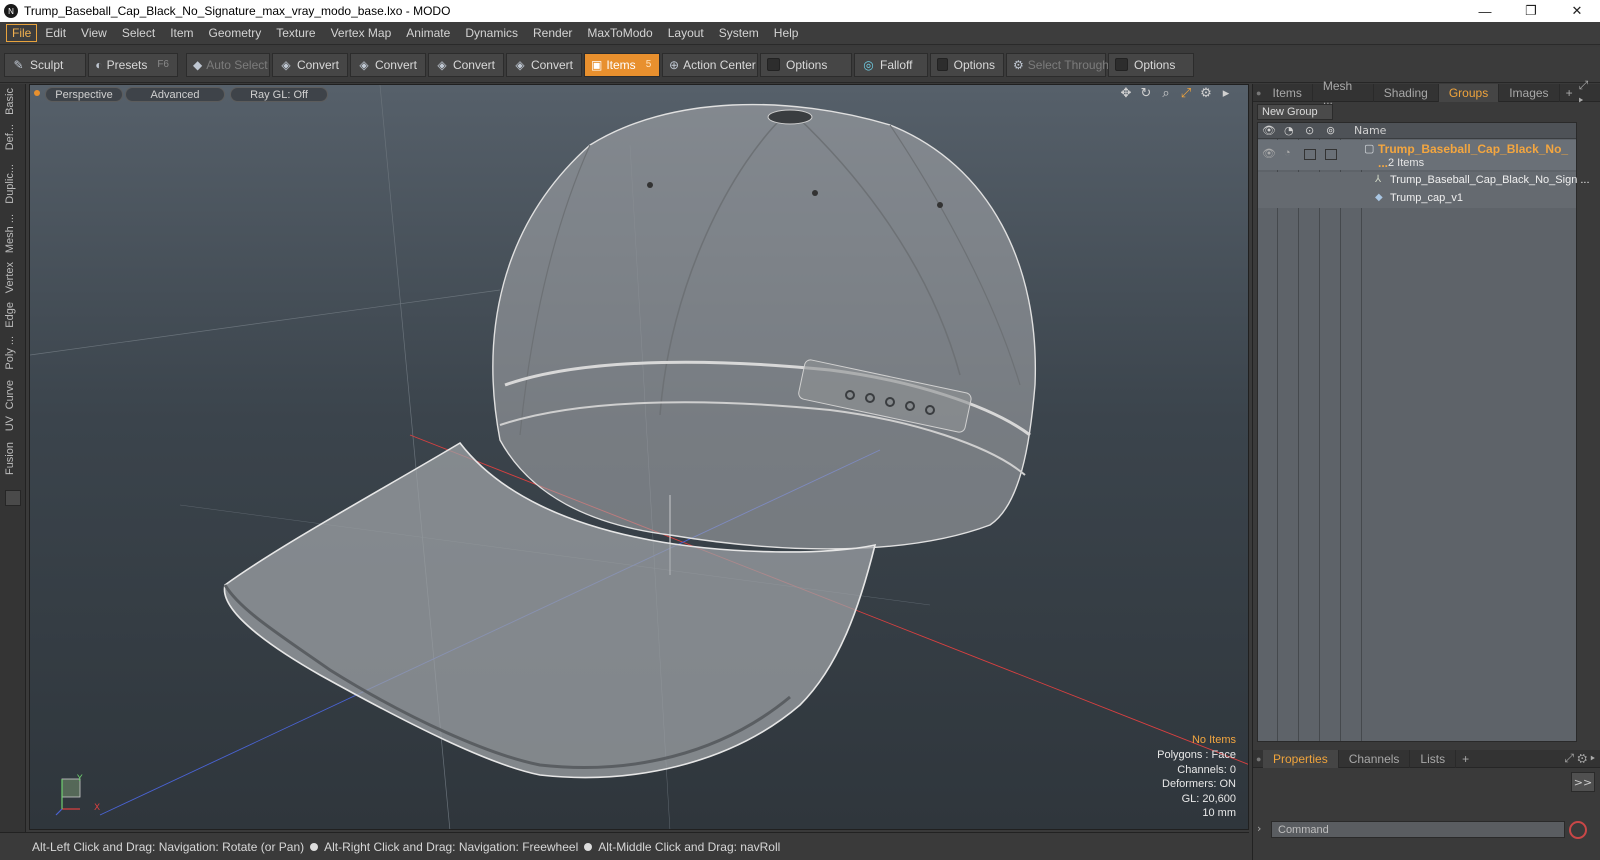 This screenshot has height=860, width=1600. Describe the element at coordinates (133, 64) in the screenshot. I see `presets-button: ◐ Presets F6` at that location.